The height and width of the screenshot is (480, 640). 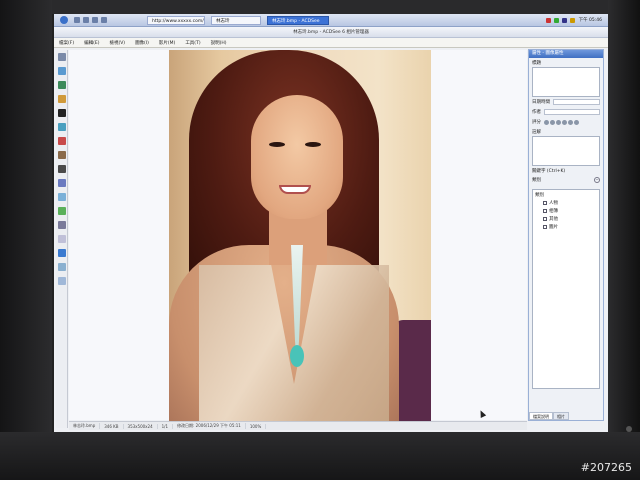 I want to click on mouse-cursor-icon, so click(x=482, y=413).